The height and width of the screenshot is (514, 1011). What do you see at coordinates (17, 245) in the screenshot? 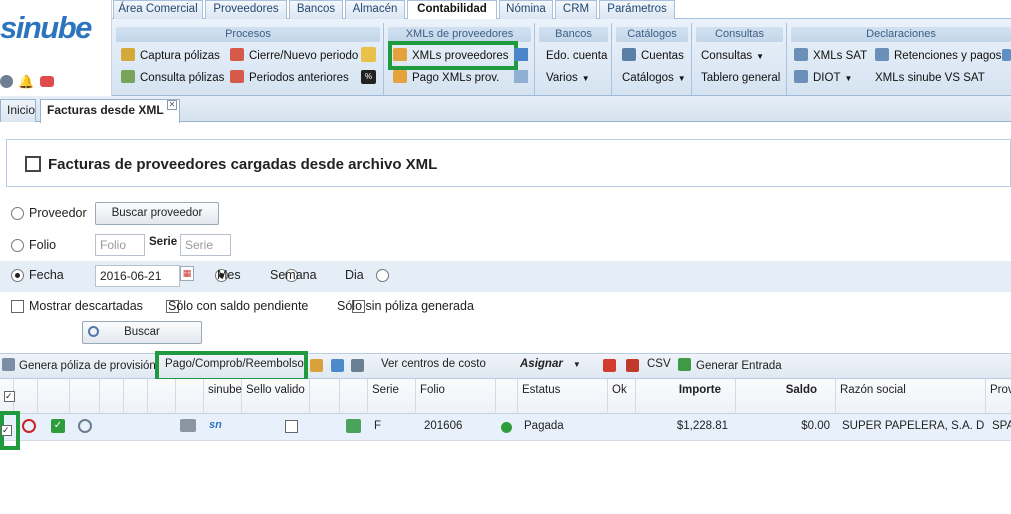
I see `radio-folio` at bounding box center [17, 245].